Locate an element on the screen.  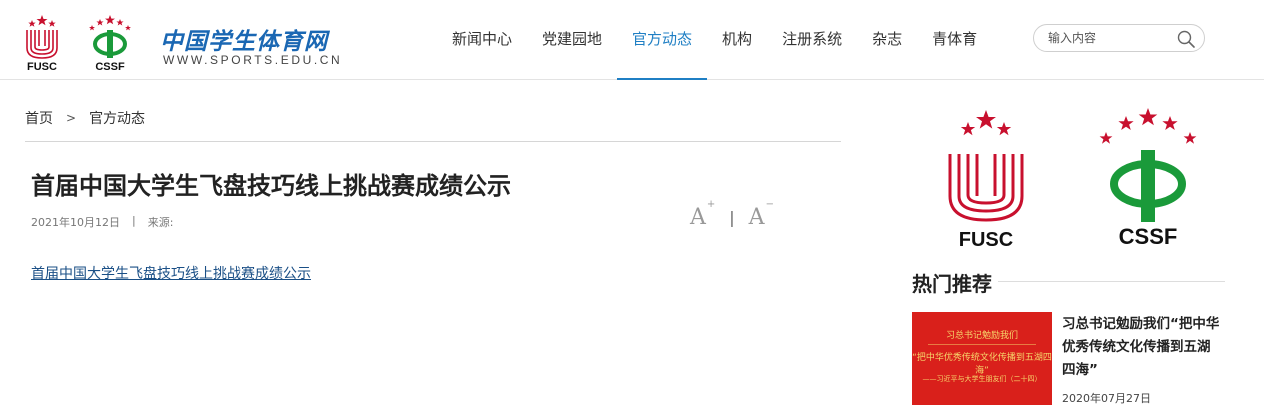
font-increase-button: A+ is located at coordinates (702, 214).